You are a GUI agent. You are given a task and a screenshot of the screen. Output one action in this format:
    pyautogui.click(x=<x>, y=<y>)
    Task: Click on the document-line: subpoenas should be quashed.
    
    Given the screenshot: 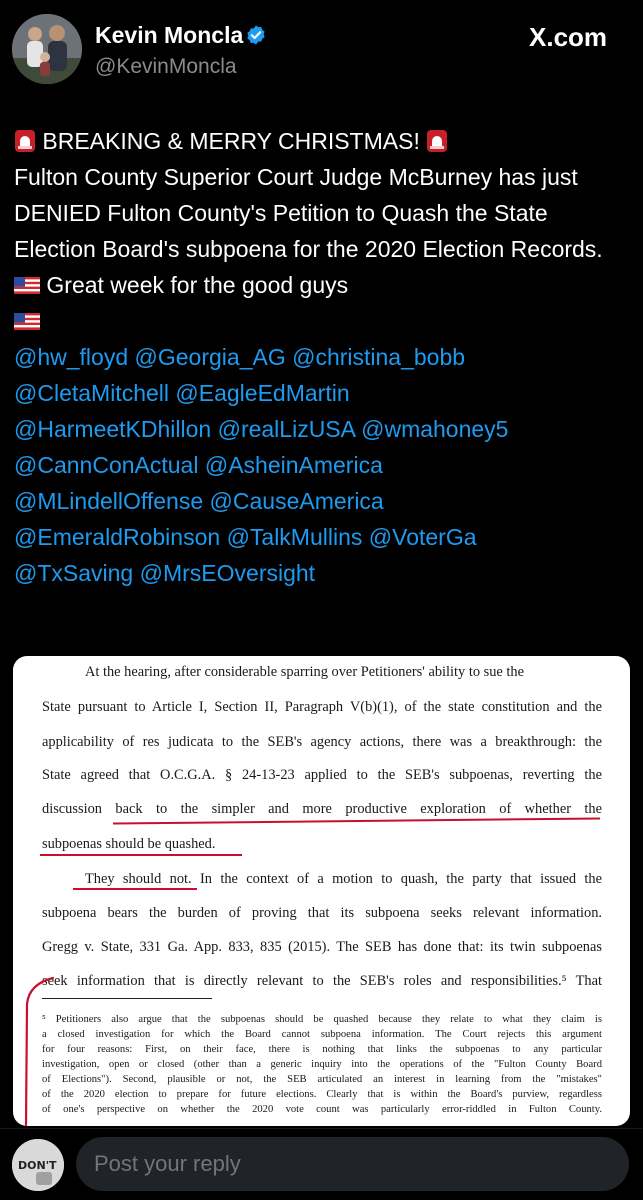 What is the action you would take?
    pyautogui.click(x=129, y=844)
    